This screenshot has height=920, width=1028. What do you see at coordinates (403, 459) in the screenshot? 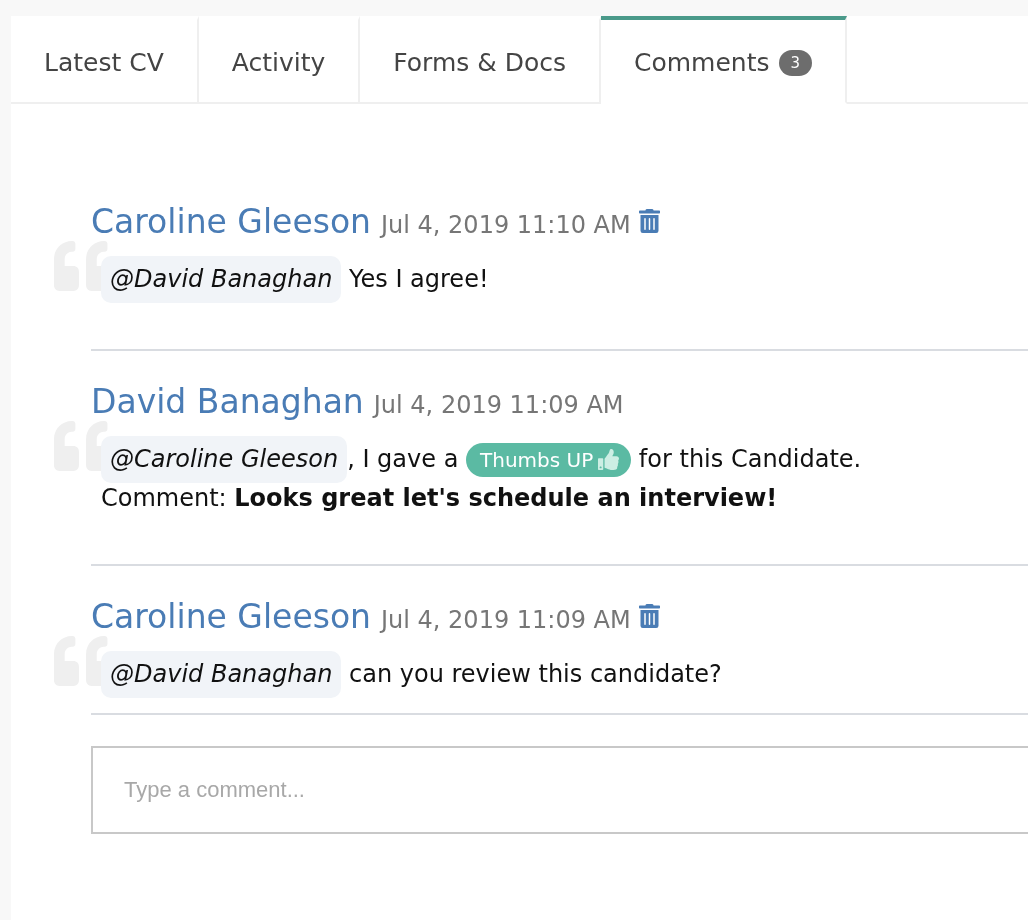
I see `comment-text: , I gave a` at bounding box center [403, 459].